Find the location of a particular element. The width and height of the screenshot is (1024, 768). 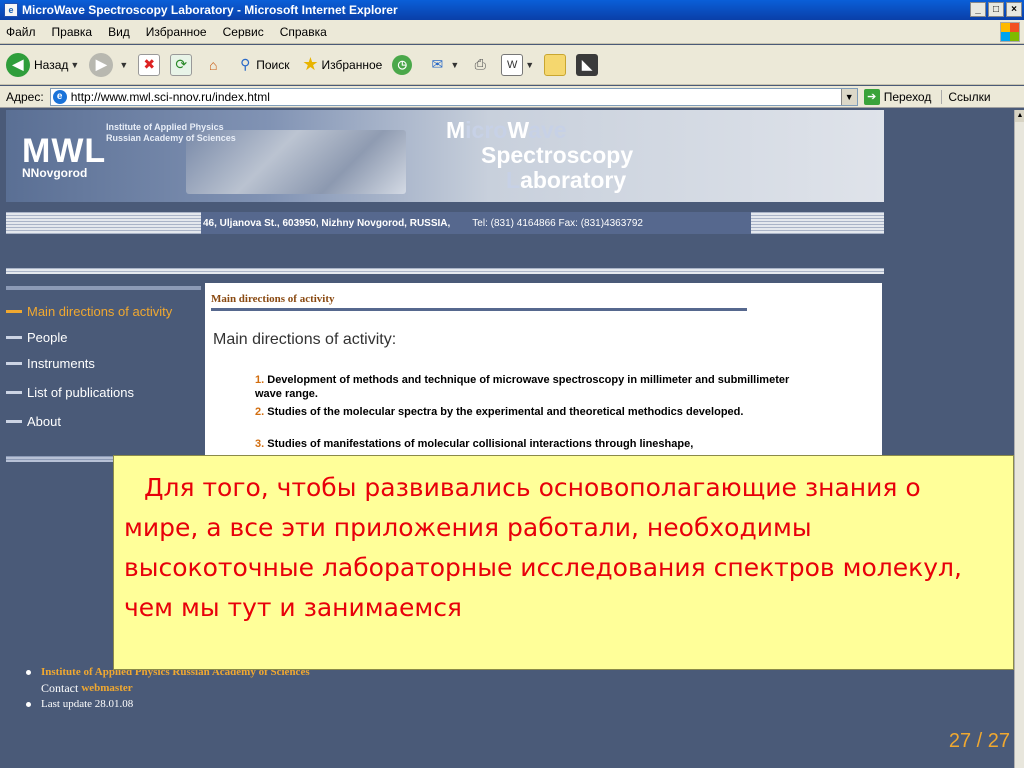

nav-item-about: About is located at coordinates (33, 421).